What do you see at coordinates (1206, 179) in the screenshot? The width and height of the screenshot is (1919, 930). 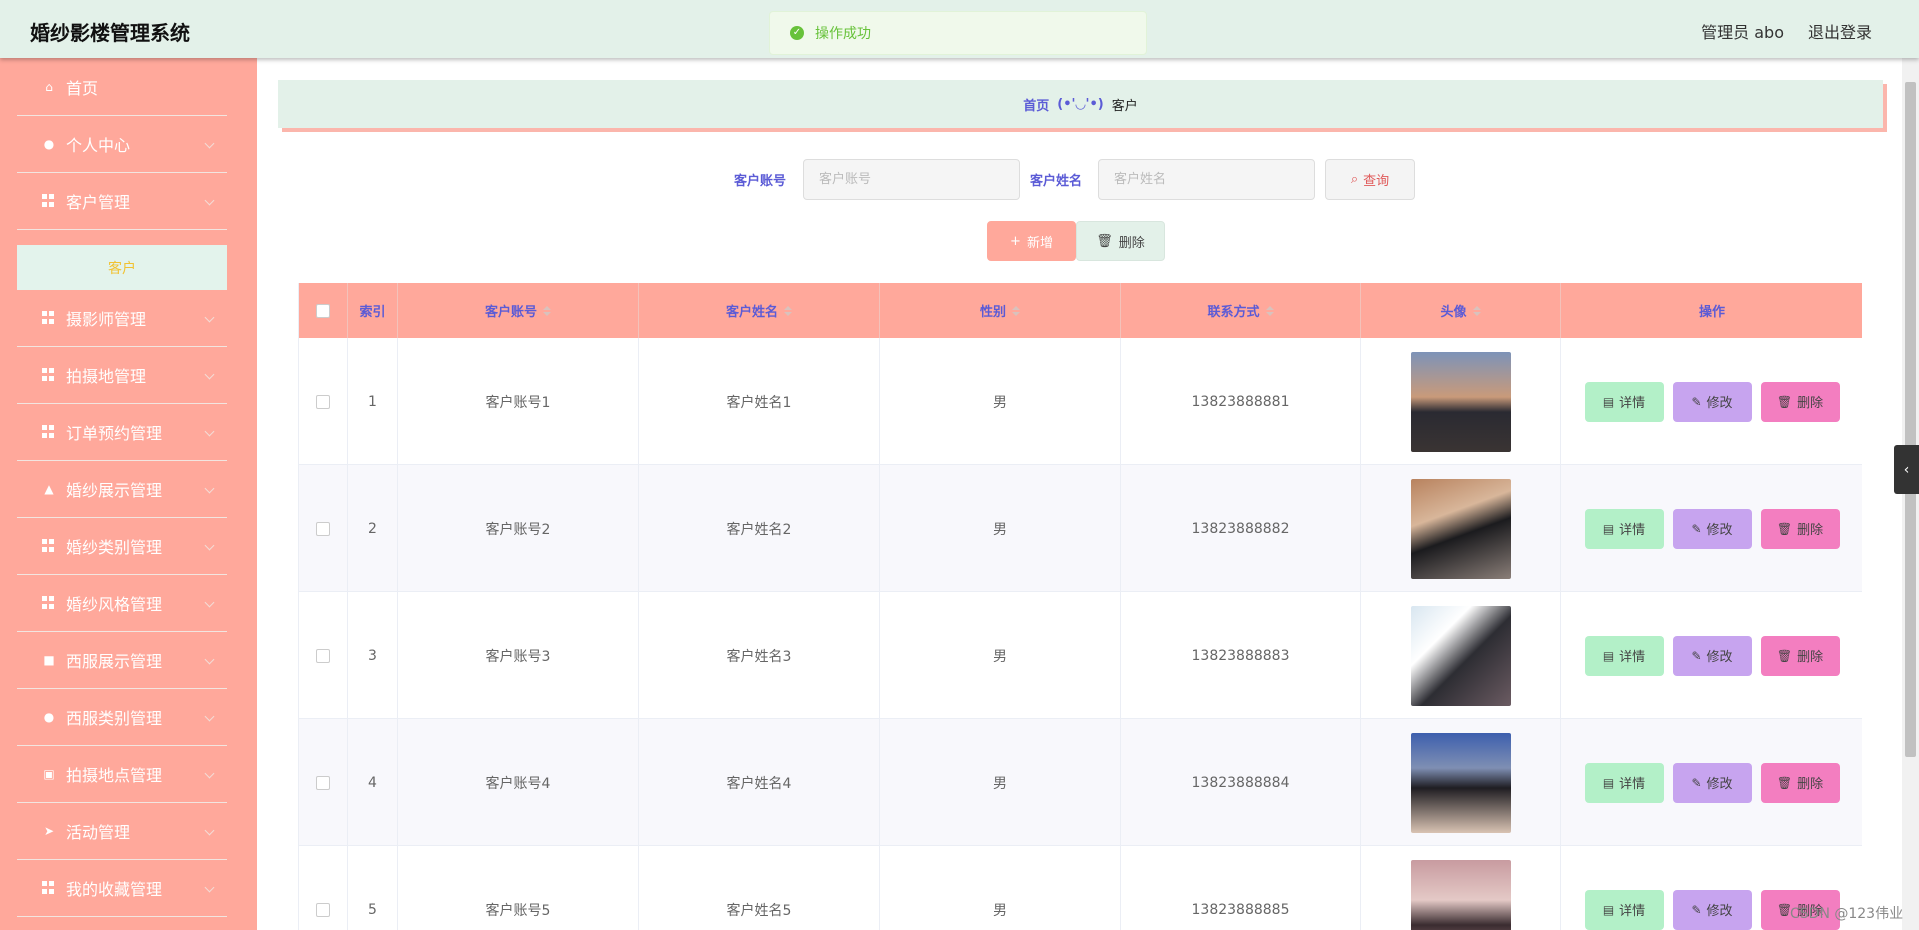 I see `name-search-input` at bounding box center [1206, 179].